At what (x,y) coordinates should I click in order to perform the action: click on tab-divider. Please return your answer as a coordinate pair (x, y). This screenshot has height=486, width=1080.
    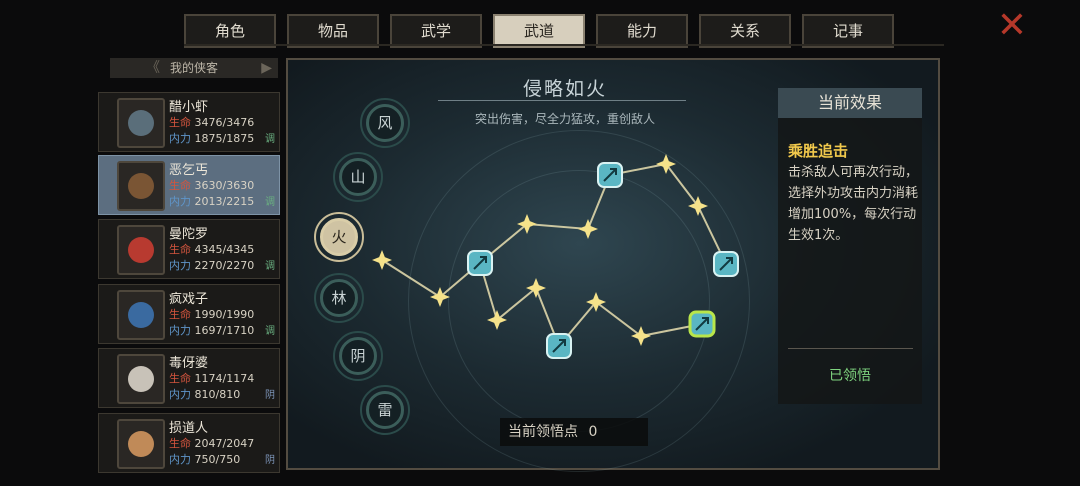
    Looking at the image, I should click on (564, 45).